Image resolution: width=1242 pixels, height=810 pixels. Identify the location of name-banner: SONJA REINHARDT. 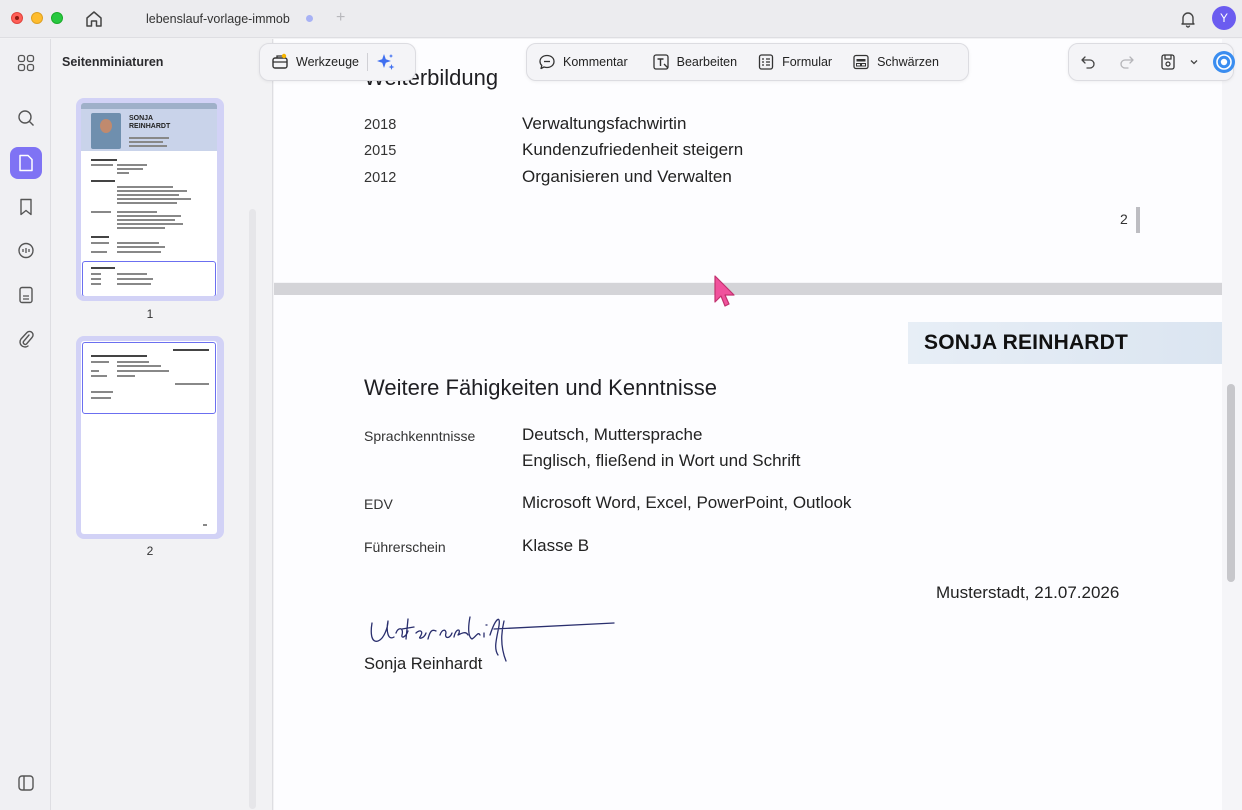
(1065, 343).